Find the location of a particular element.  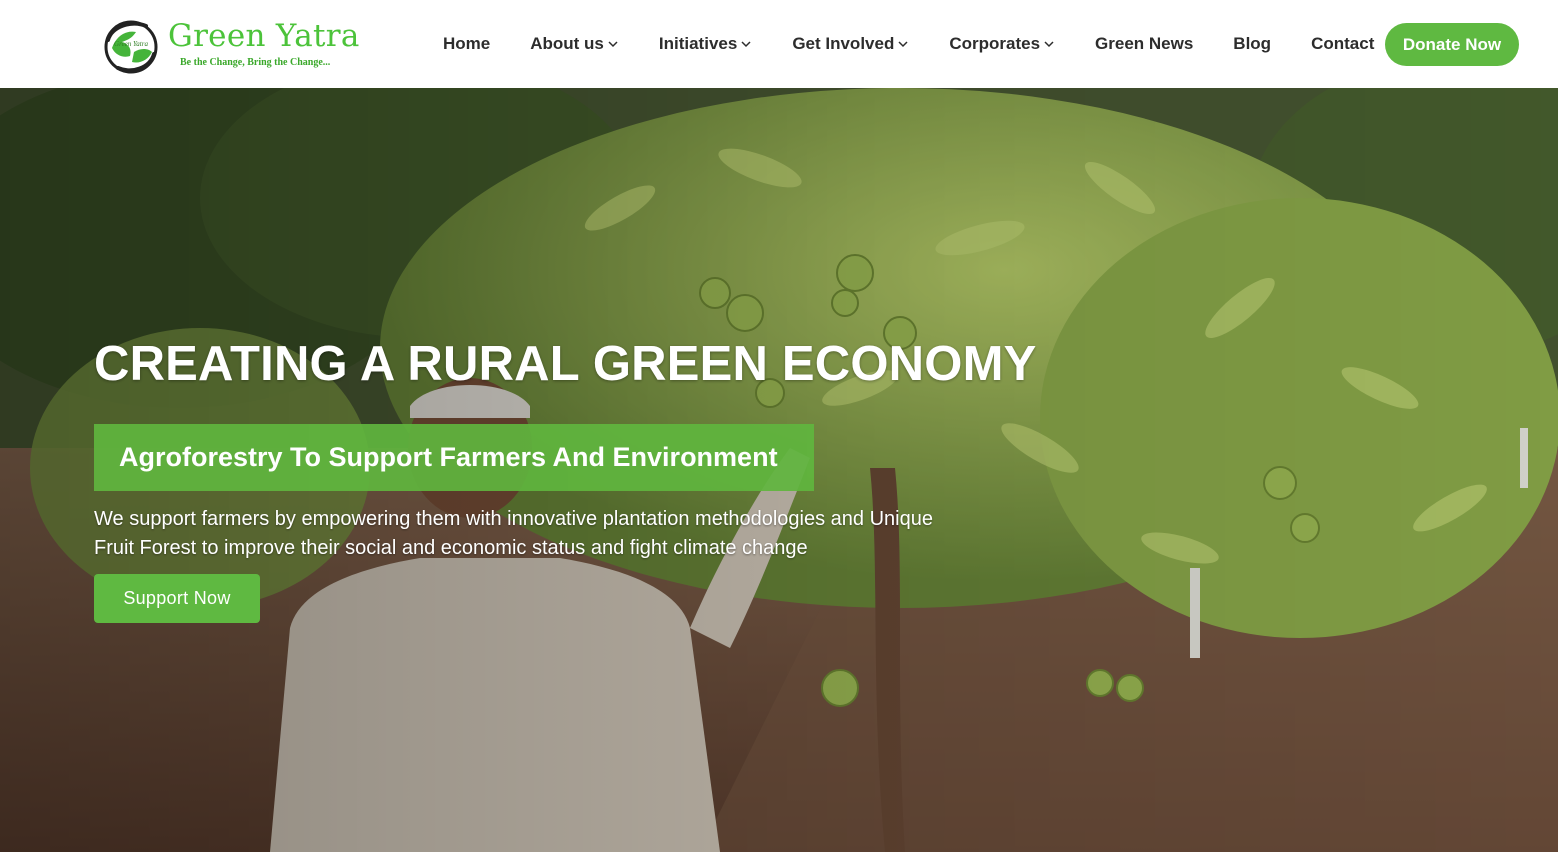

nav-blog: Blog is located at coordinates (1252, 44).